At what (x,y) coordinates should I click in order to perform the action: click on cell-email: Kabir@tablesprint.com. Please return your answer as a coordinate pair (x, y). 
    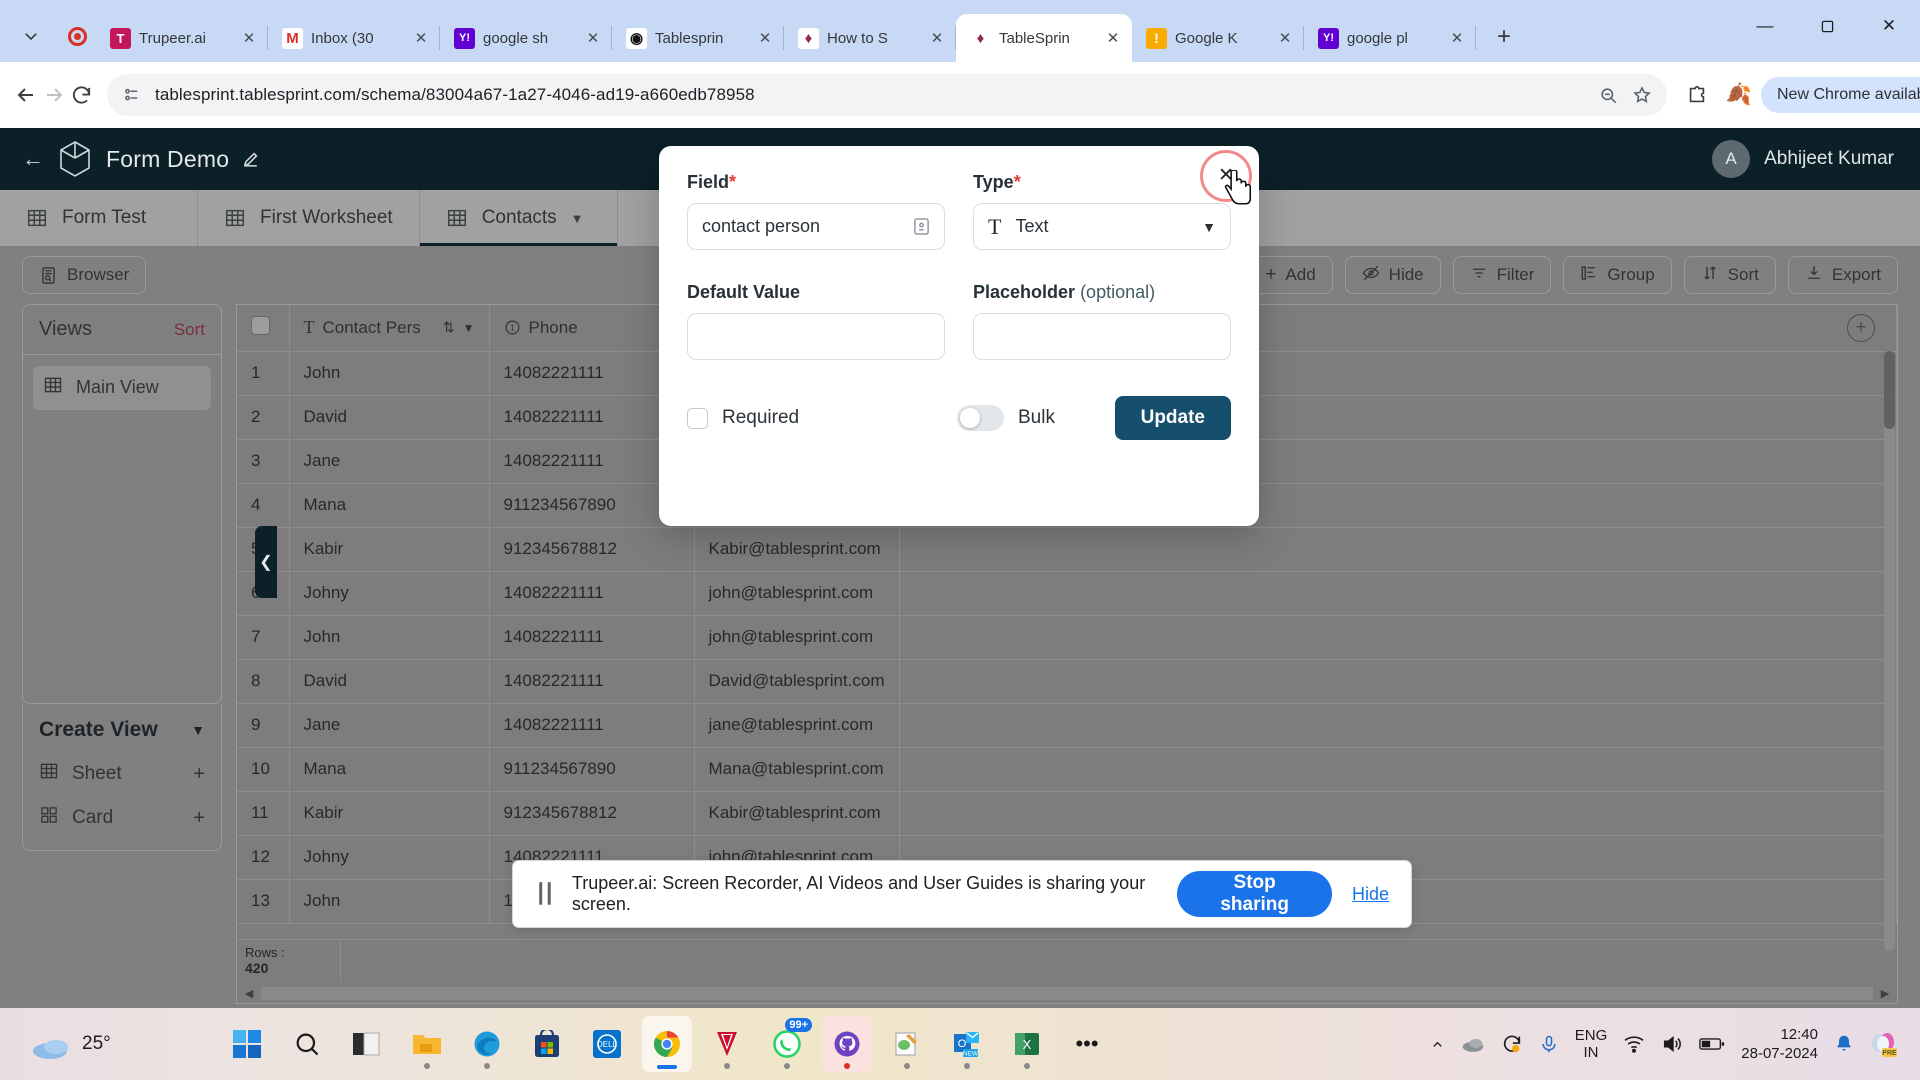
    Looking at the image, I should click on (797, 549).